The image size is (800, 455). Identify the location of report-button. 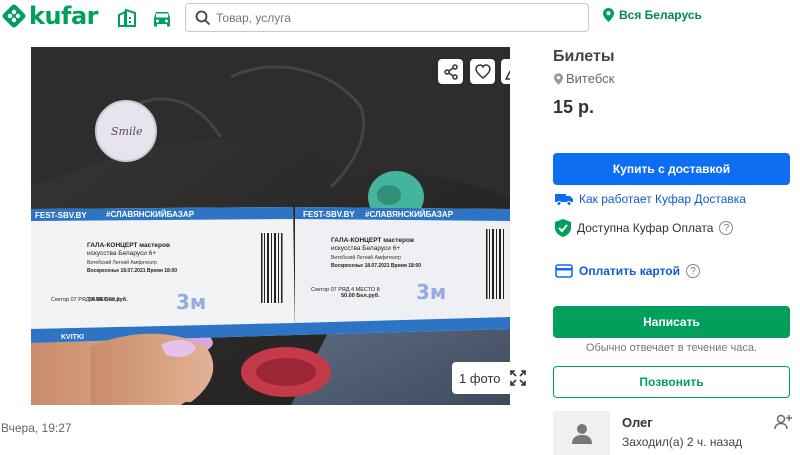
(505, 71).